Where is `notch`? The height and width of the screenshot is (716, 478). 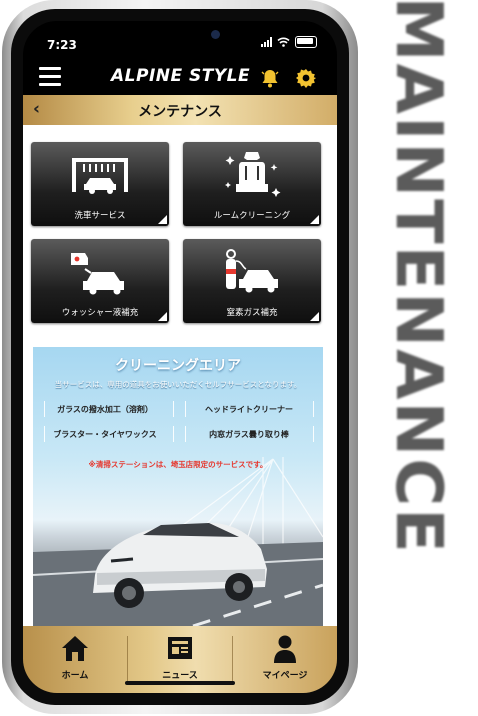 notch is located at coordinates (179, 36).